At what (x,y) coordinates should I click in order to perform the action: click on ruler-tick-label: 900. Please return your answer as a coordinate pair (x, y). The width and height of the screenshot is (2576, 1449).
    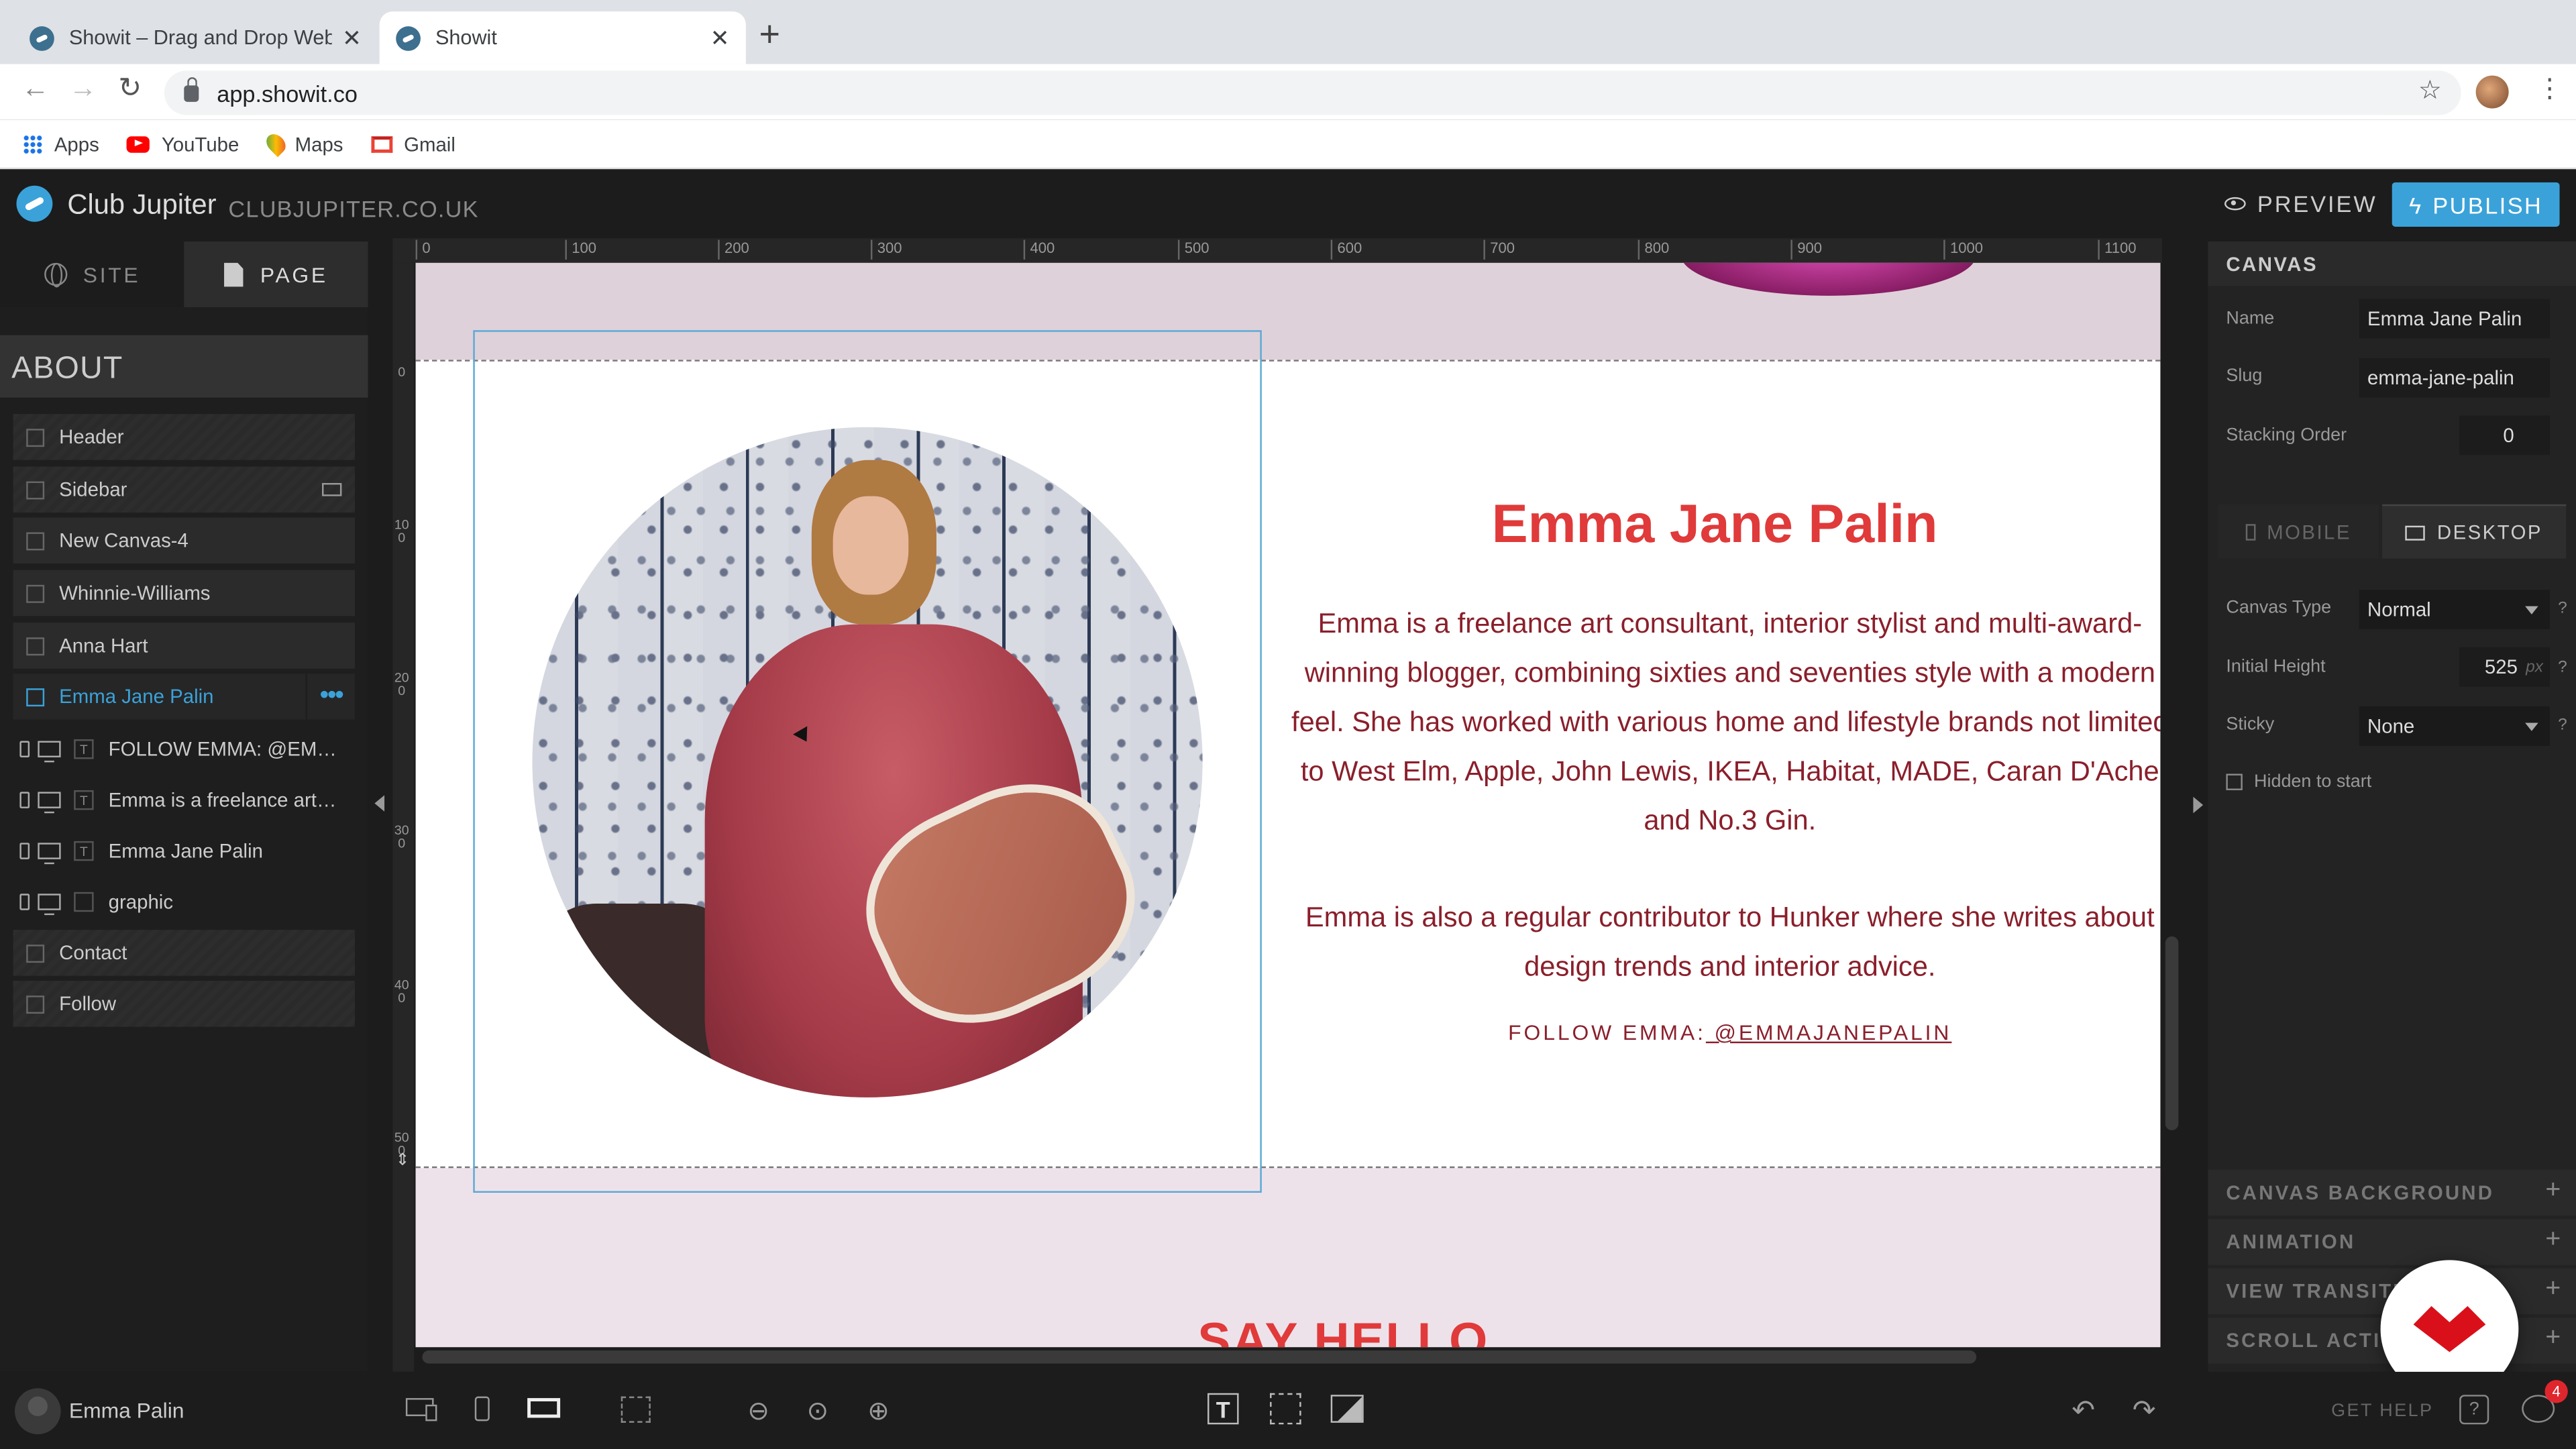
    Looking at the image, I should click on (1806, 249).